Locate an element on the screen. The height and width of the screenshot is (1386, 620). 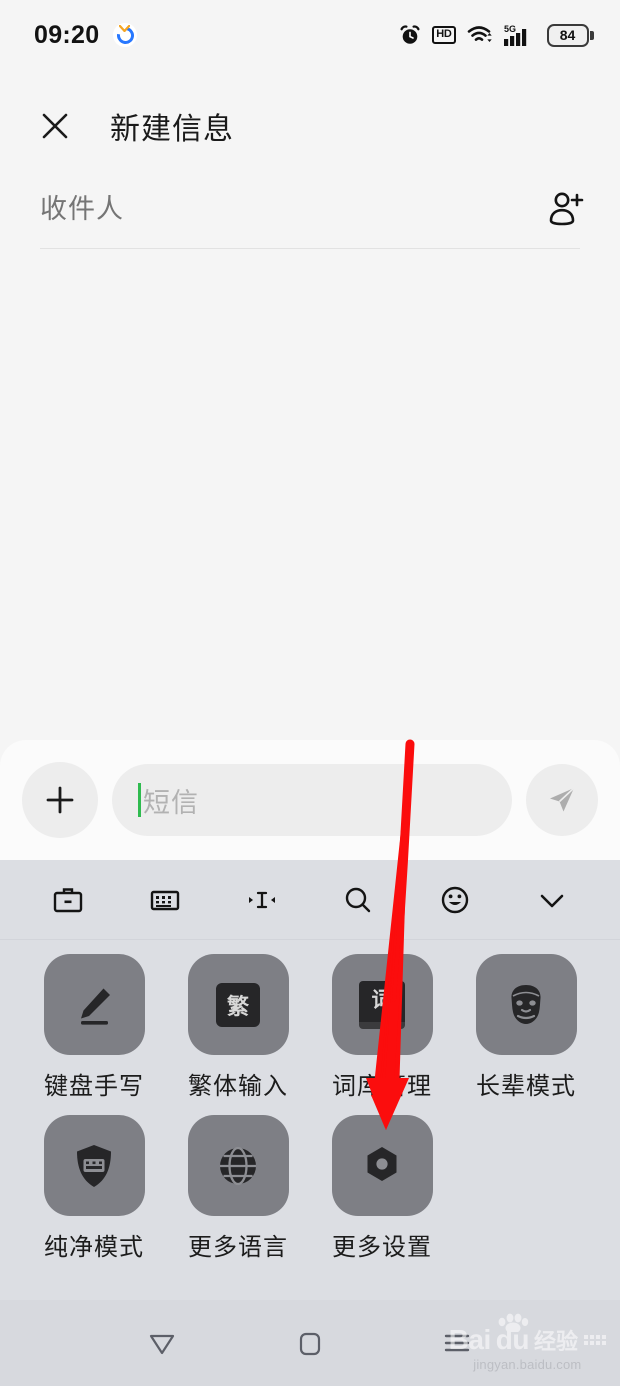
shield-keyboard-icon is located at coordinates (94, 1165).